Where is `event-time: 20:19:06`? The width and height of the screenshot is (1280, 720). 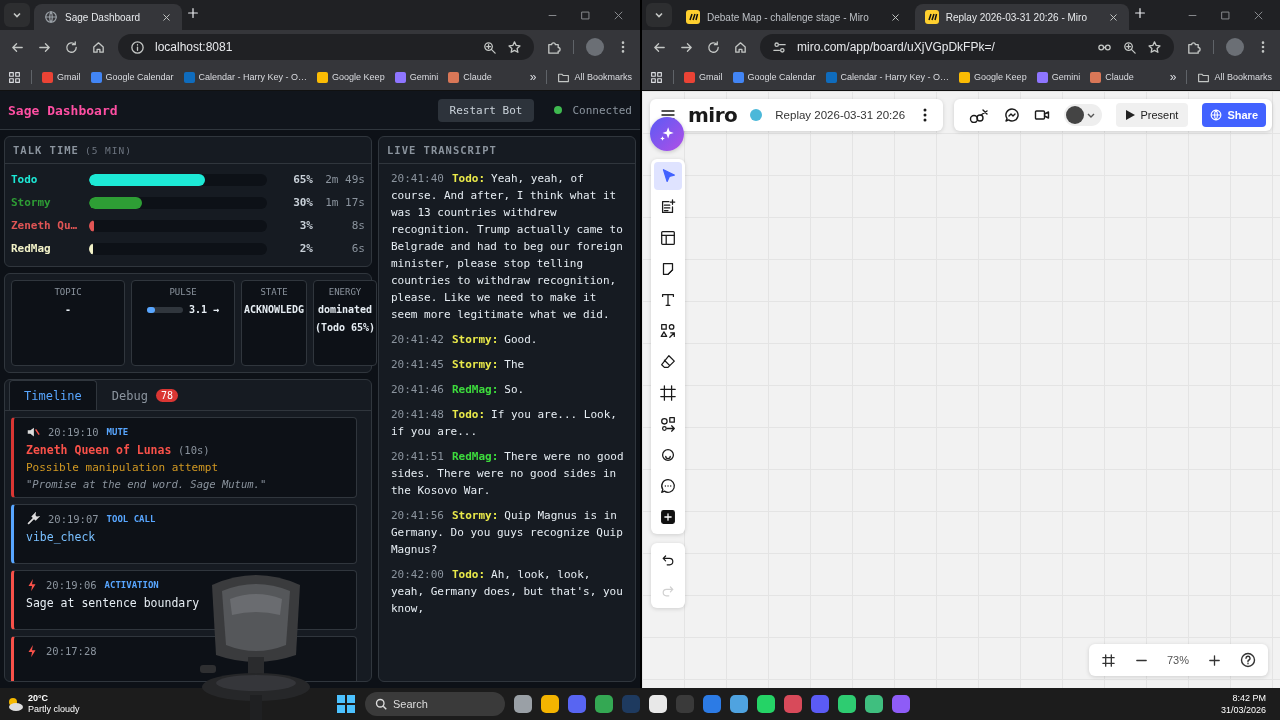 event-time: 20:19:06 is located at coordinates (71, 585).